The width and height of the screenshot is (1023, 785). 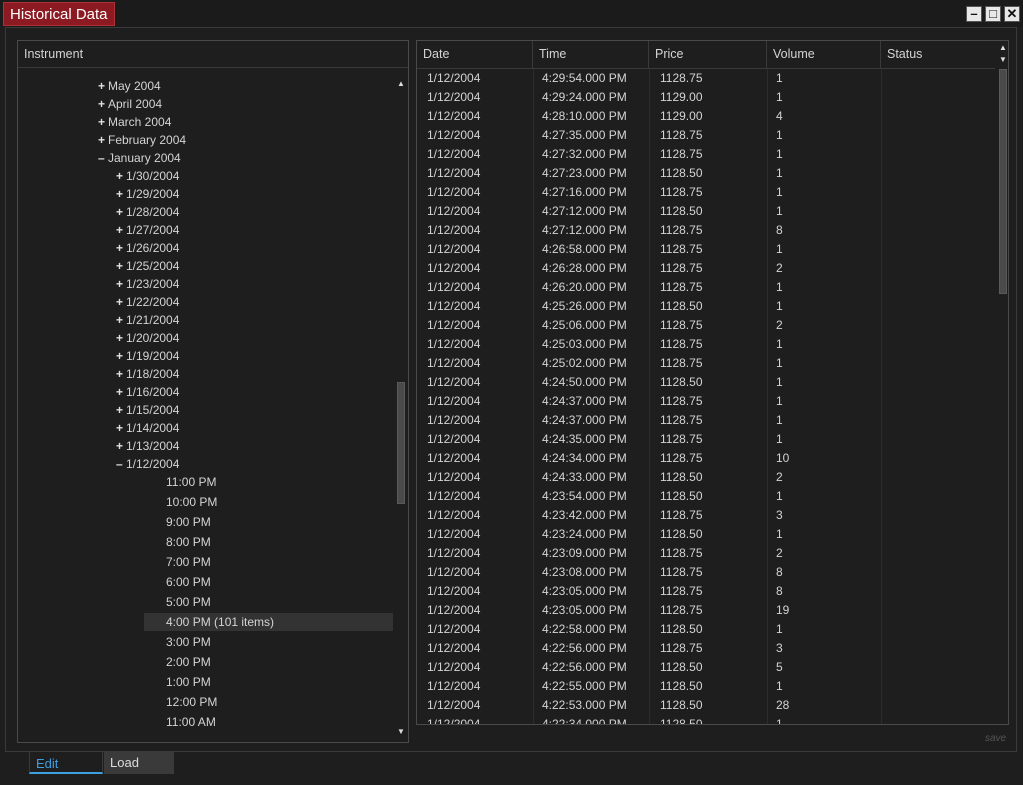 What do you see at coordinates (188, 602) in the screenshot?
I see `tree-node: 5:00 PM` at bounding box center [188, 602].